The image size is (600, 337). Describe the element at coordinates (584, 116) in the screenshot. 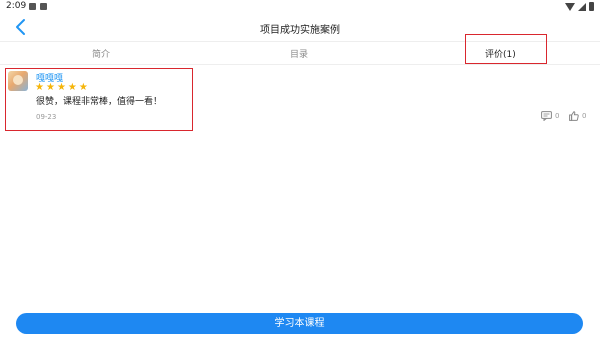

I see `like-count: 0` at that location.